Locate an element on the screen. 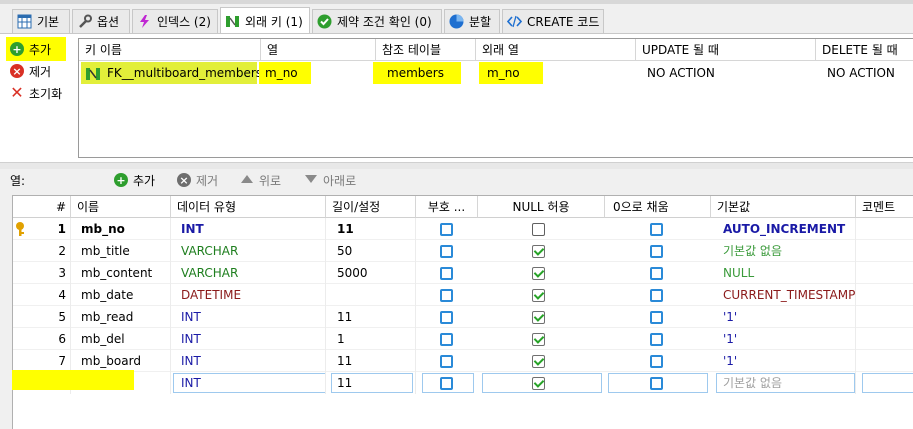 The image size is (913, 429). header-length: 길이/설정 is located at coordinates (371, 207).